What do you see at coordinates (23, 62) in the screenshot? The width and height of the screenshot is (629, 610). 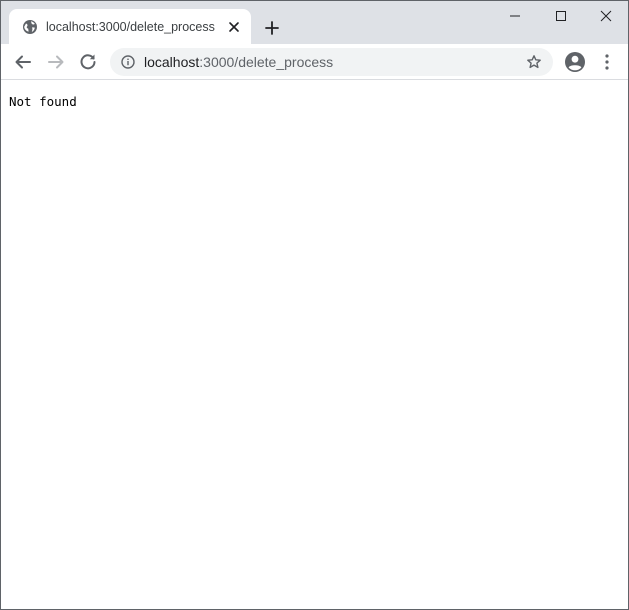 I see `back-arrow-icon` at bounding box center [23, 62].